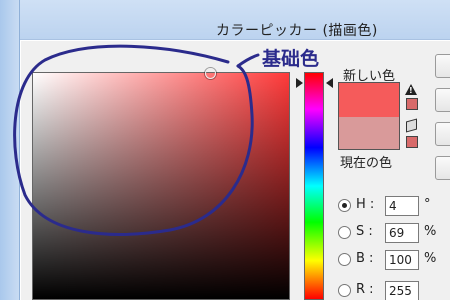  What do you see at coordinates (248, 60) in the screenshot?
I see `annotation-pointer` at bounding box center [248, 60].